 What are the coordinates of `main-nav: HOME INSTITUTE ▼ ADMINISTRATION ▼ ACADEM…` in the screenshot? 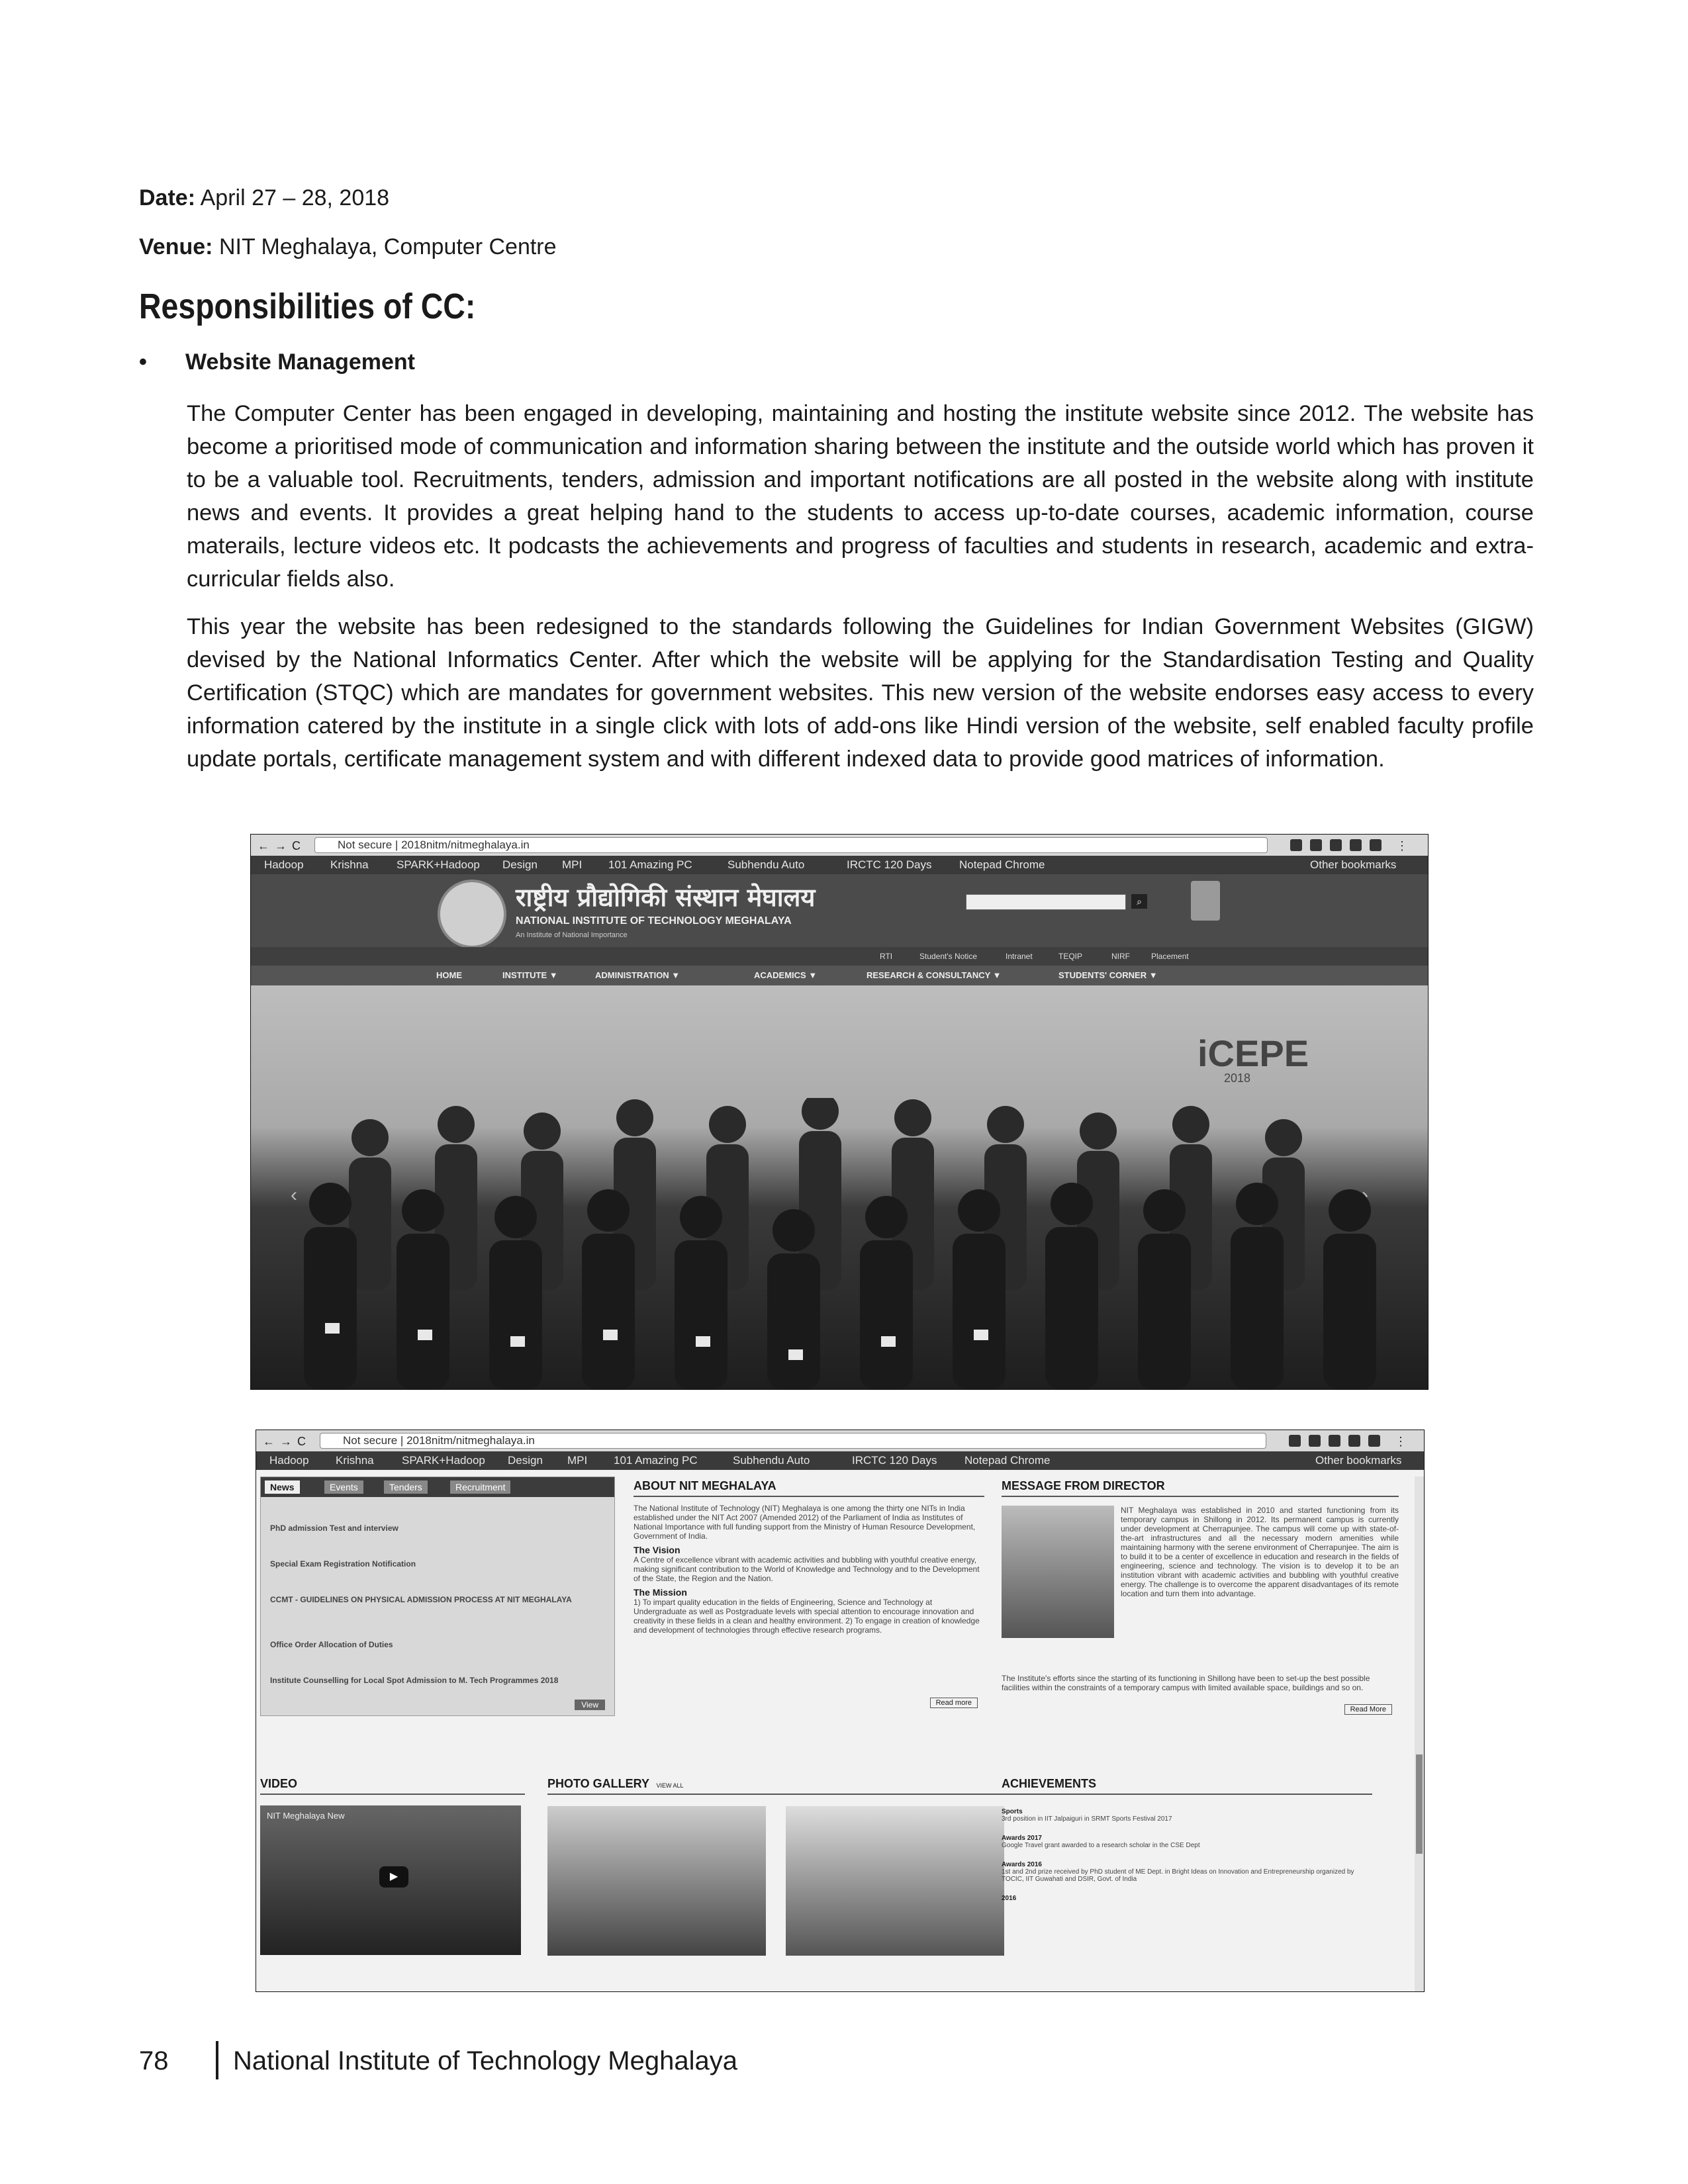 It's located at (839, 975).